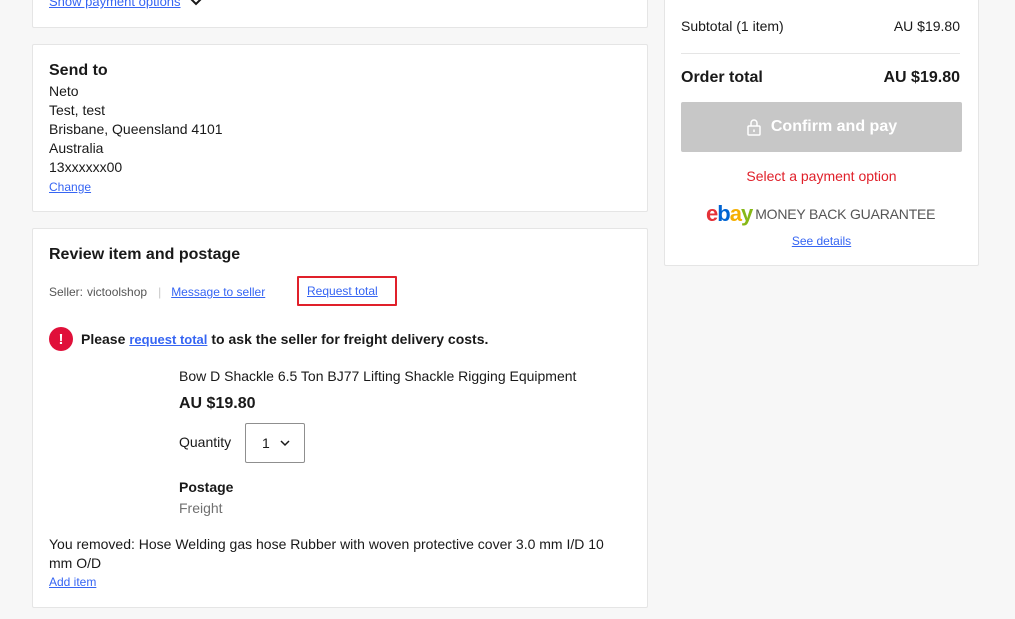 The width and height of the screenshot is (1015, 619). I want to click on request-total-highlight: Request total, so click(347, 291).